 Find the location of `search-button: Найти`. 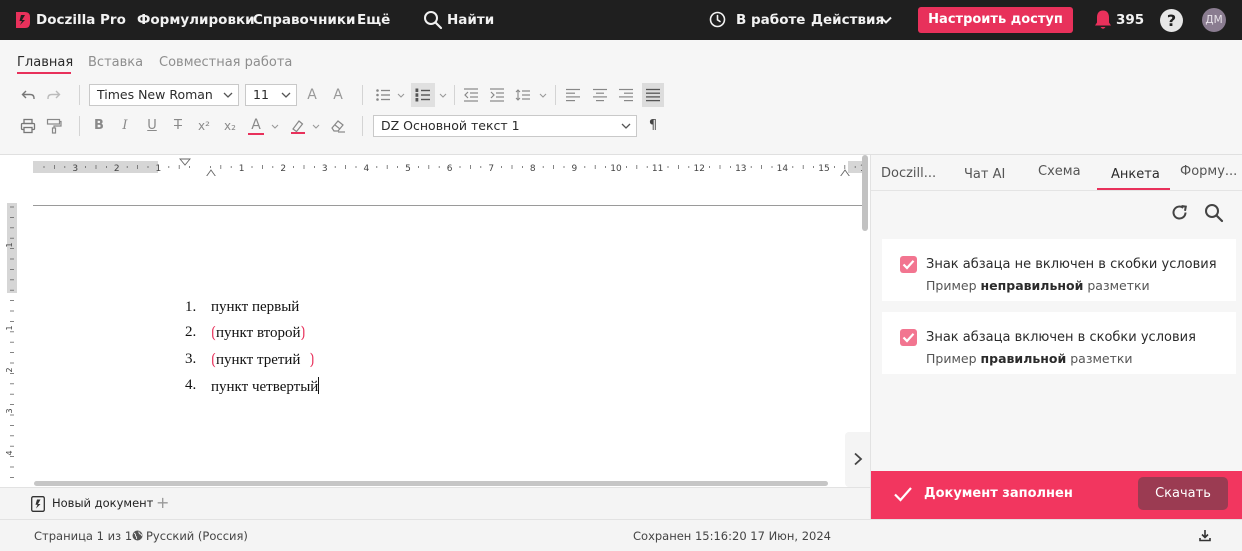

search-button: Найти is located at coordinates (470, 20).